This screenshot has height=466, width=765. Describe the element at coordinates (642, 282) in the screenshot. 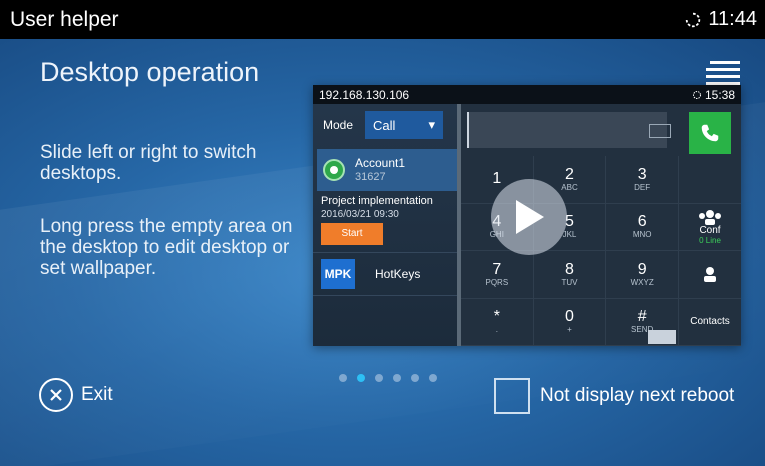

I see `preview-key-letters: WXYZ` at that location.